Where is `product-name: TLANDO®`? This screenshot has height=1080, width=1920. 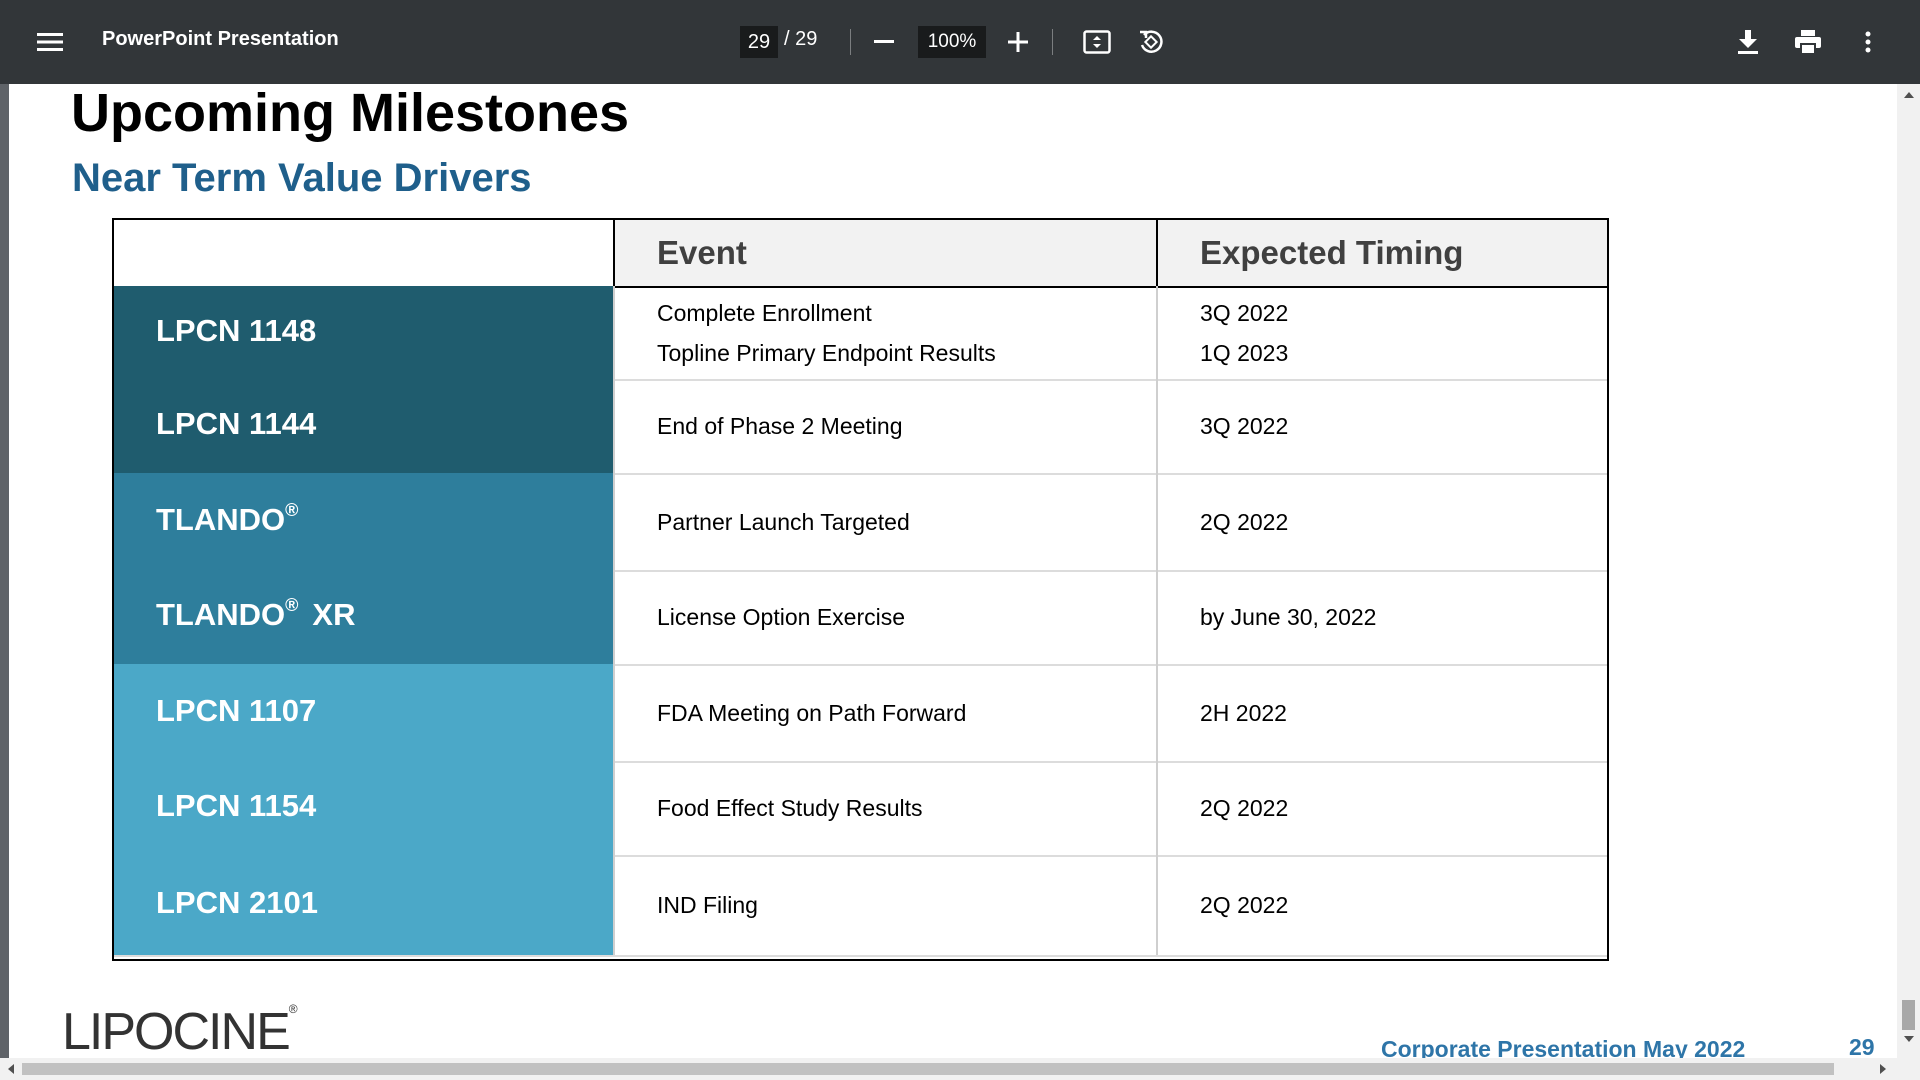
product-name: TLANDO® is located at coordinates (227, 518).